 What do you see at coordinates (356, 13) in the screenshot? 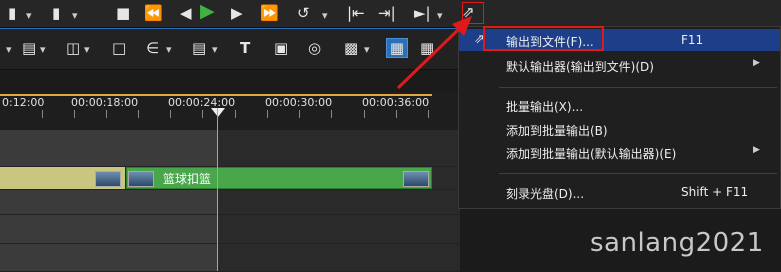
I see `go-to-in-icon: |⇤` at bounding box center [356, 13].